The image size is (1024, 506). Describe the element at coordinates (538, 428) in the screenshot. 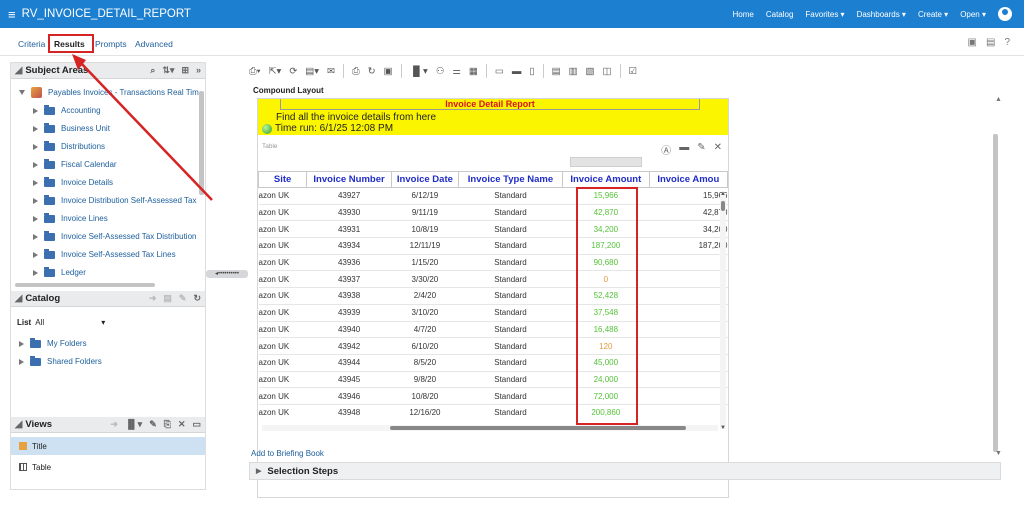

I see `table-hscroll-thumb` at that location.